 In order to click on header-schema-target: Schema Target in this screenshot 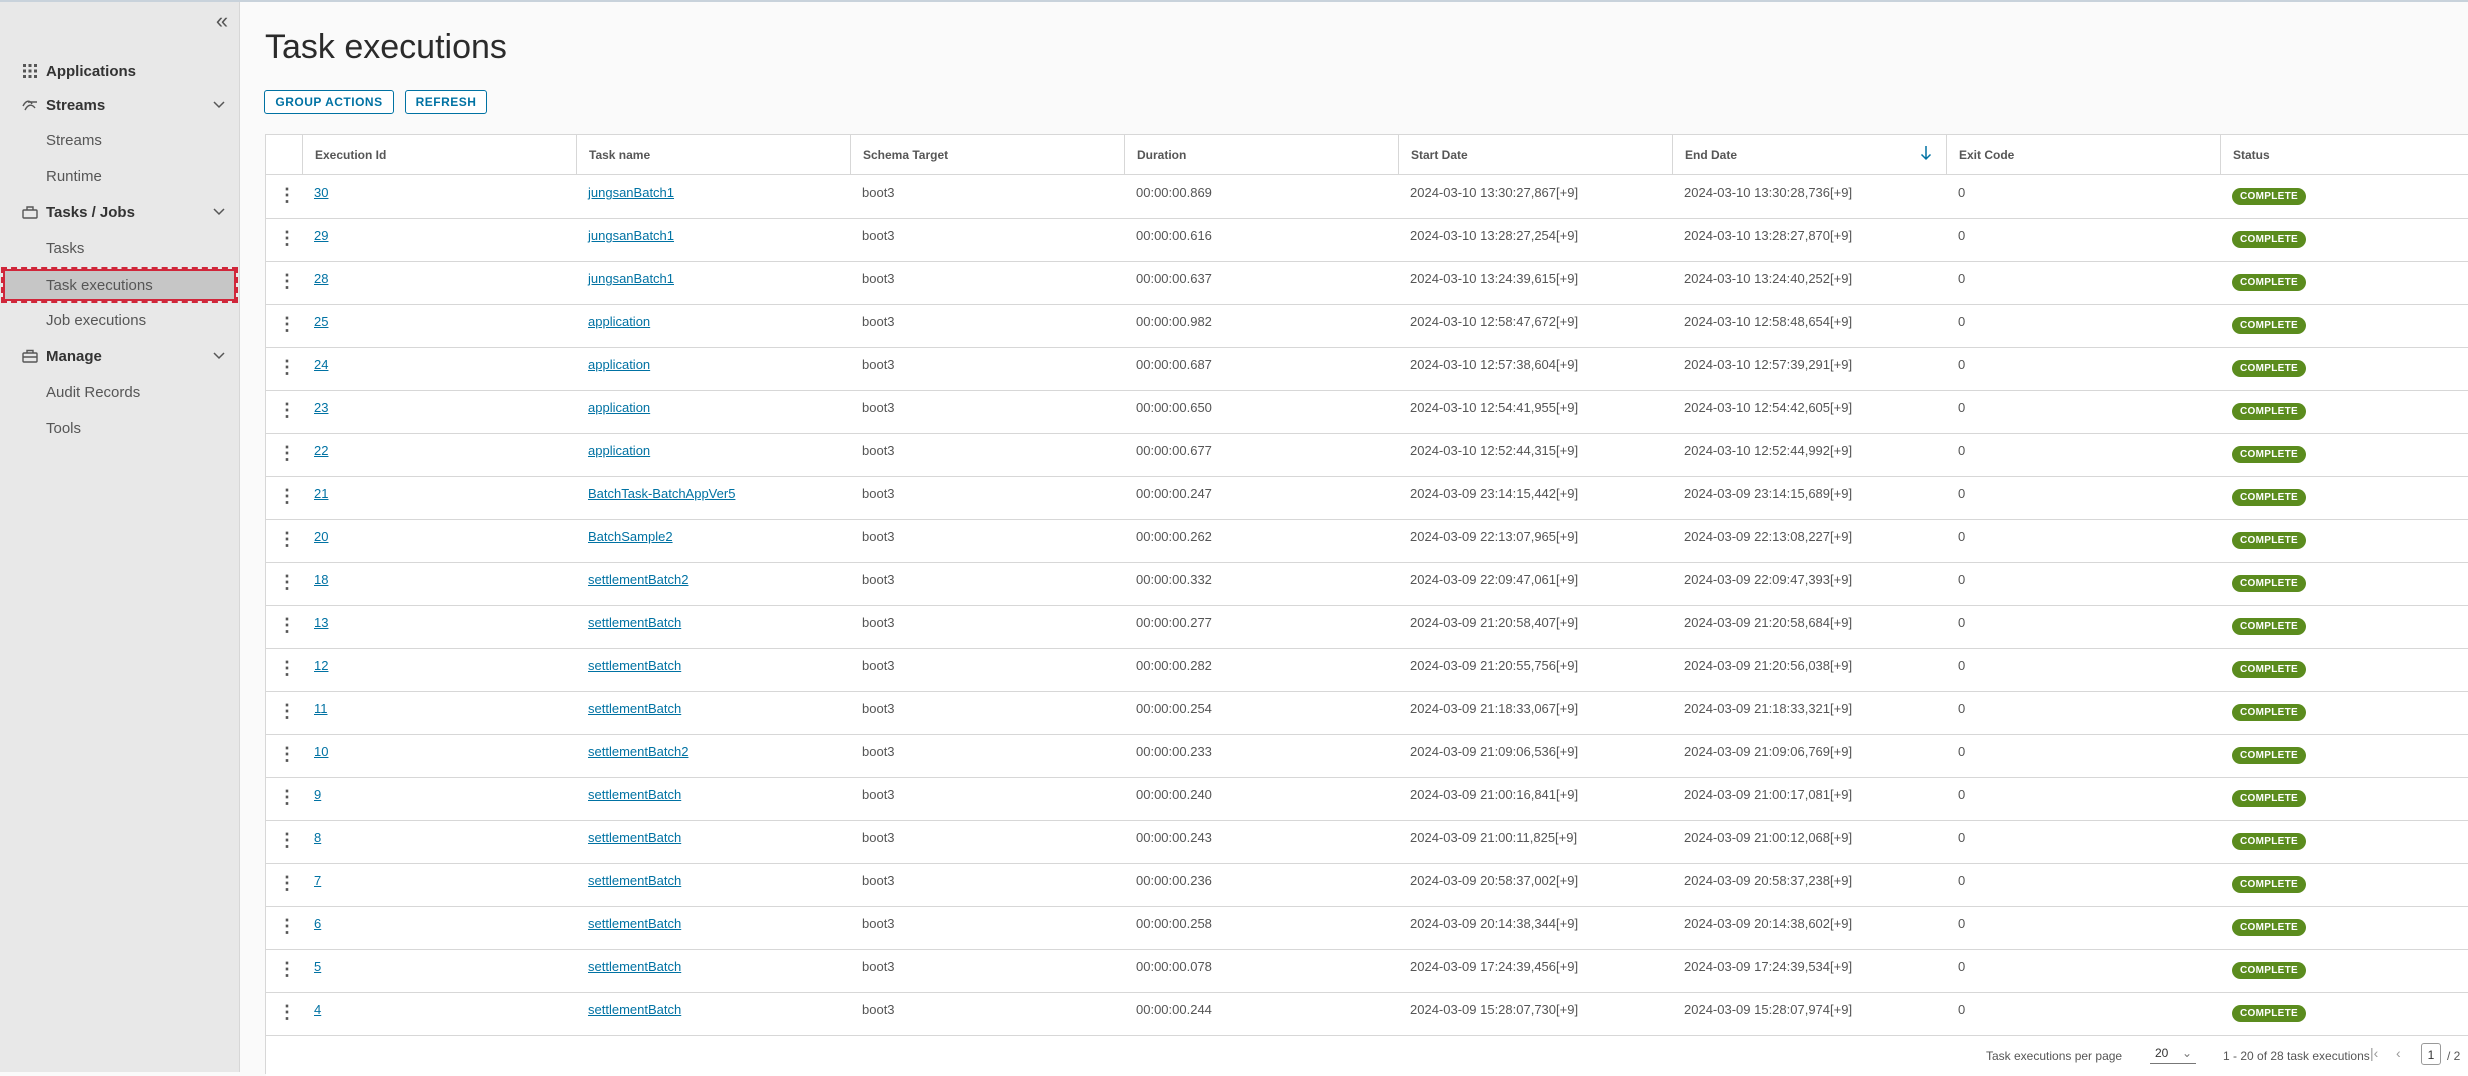, I will do `click(987, 154)`.